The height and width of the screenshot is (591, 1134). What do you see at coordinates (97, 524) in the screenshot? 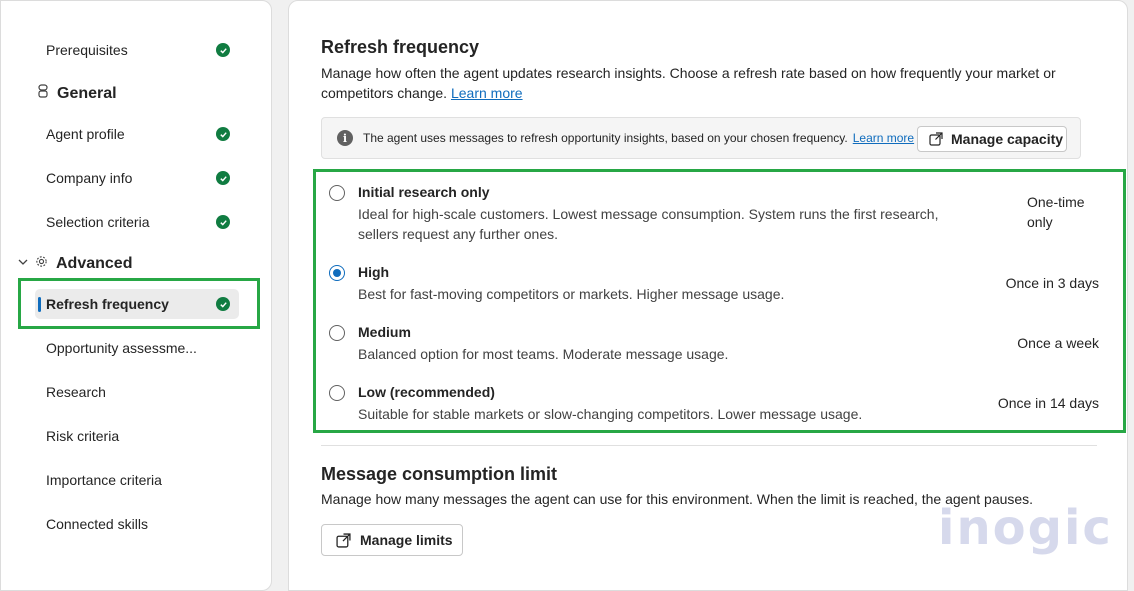
I see `sidebar-item-label: Connected skills` at bounding box center [97, 524].